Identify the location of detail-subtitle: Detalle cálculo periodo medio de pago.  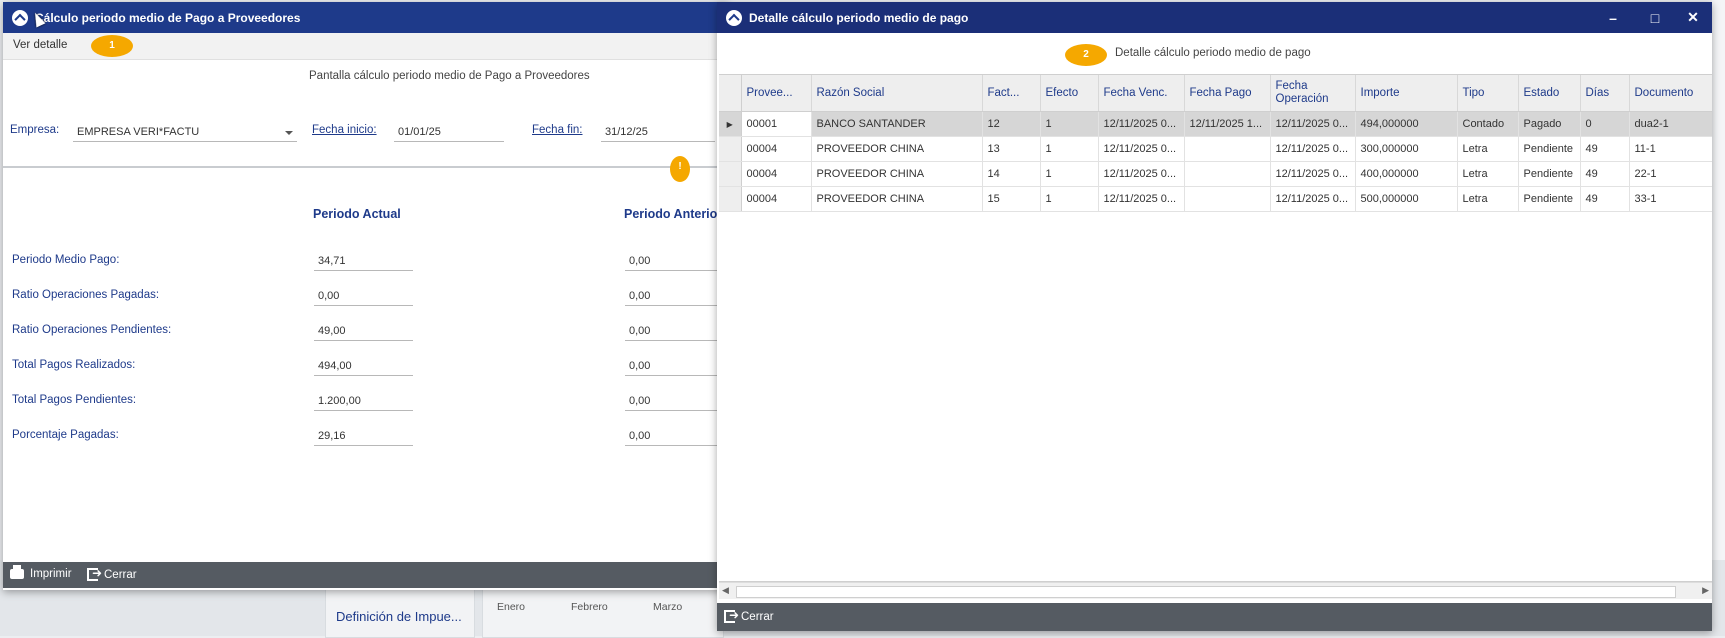
(1213, 53).